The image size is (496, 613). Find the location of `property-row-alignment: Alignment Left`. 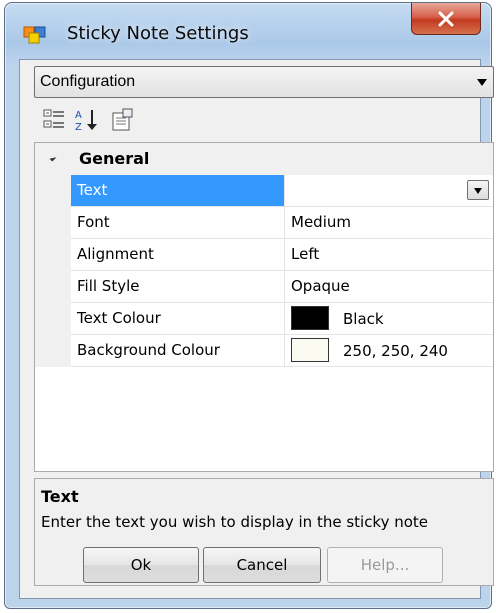

property-row-alignment: Alignment Left is located at coordinates (264, 255).